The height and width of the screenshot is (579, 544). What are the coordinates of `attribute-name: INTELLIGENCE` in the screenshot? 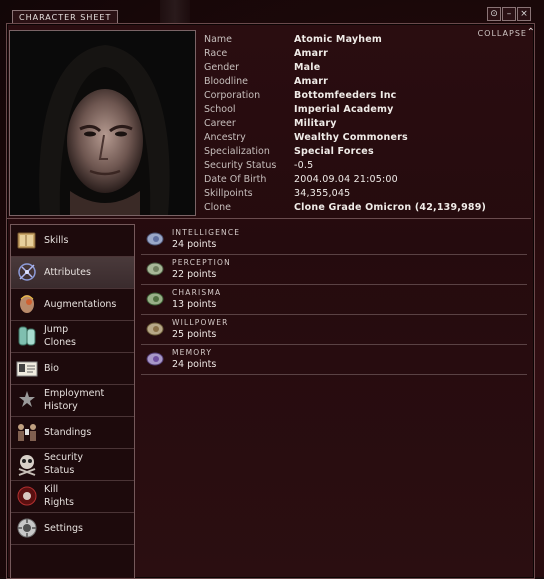 It's located at (206, 232).